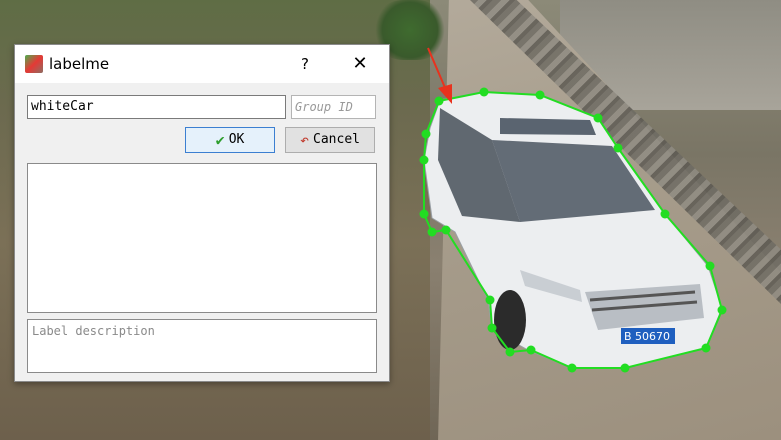 The image size is (781, 440). What do you see at coordinates (156, 107) in the screenshot?
I see `label-input: whiteCar` at bounding box center [156, 107].